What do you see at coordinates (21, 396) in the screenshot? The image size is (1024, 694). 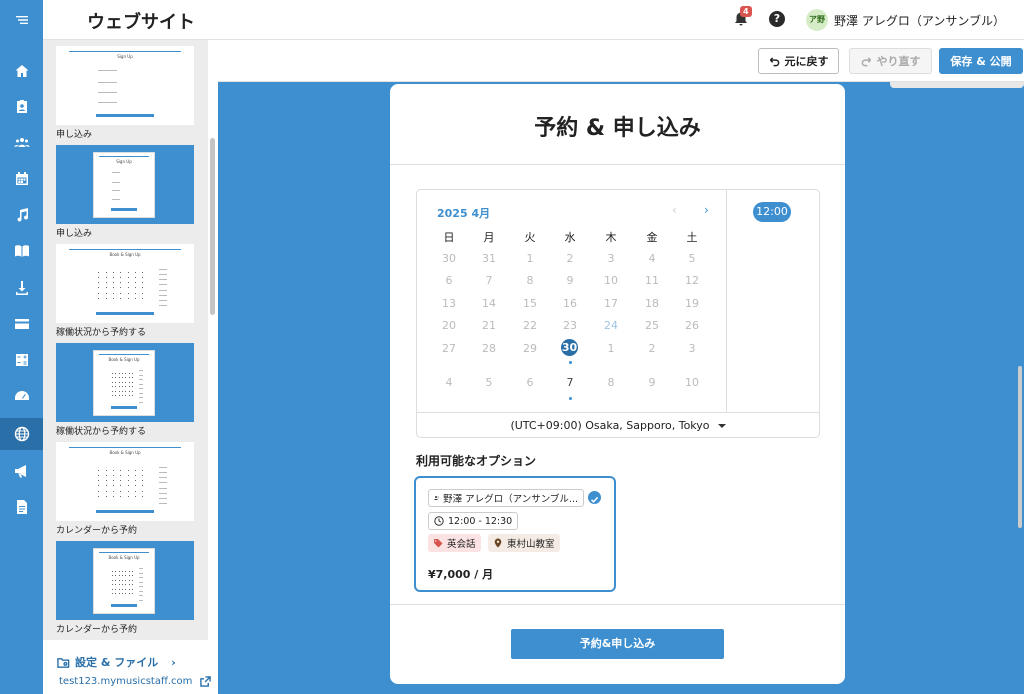 I see `dashboard-icon` at bounding box center [21, 396].